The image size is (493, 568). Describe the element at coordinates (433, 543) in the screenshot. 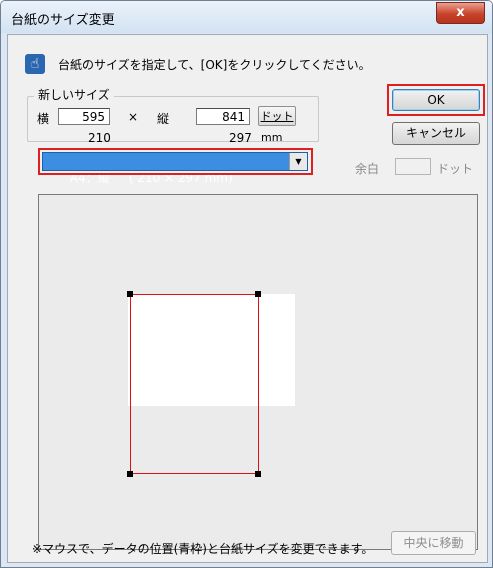

I see `center-button: 中央に移動` at that location.